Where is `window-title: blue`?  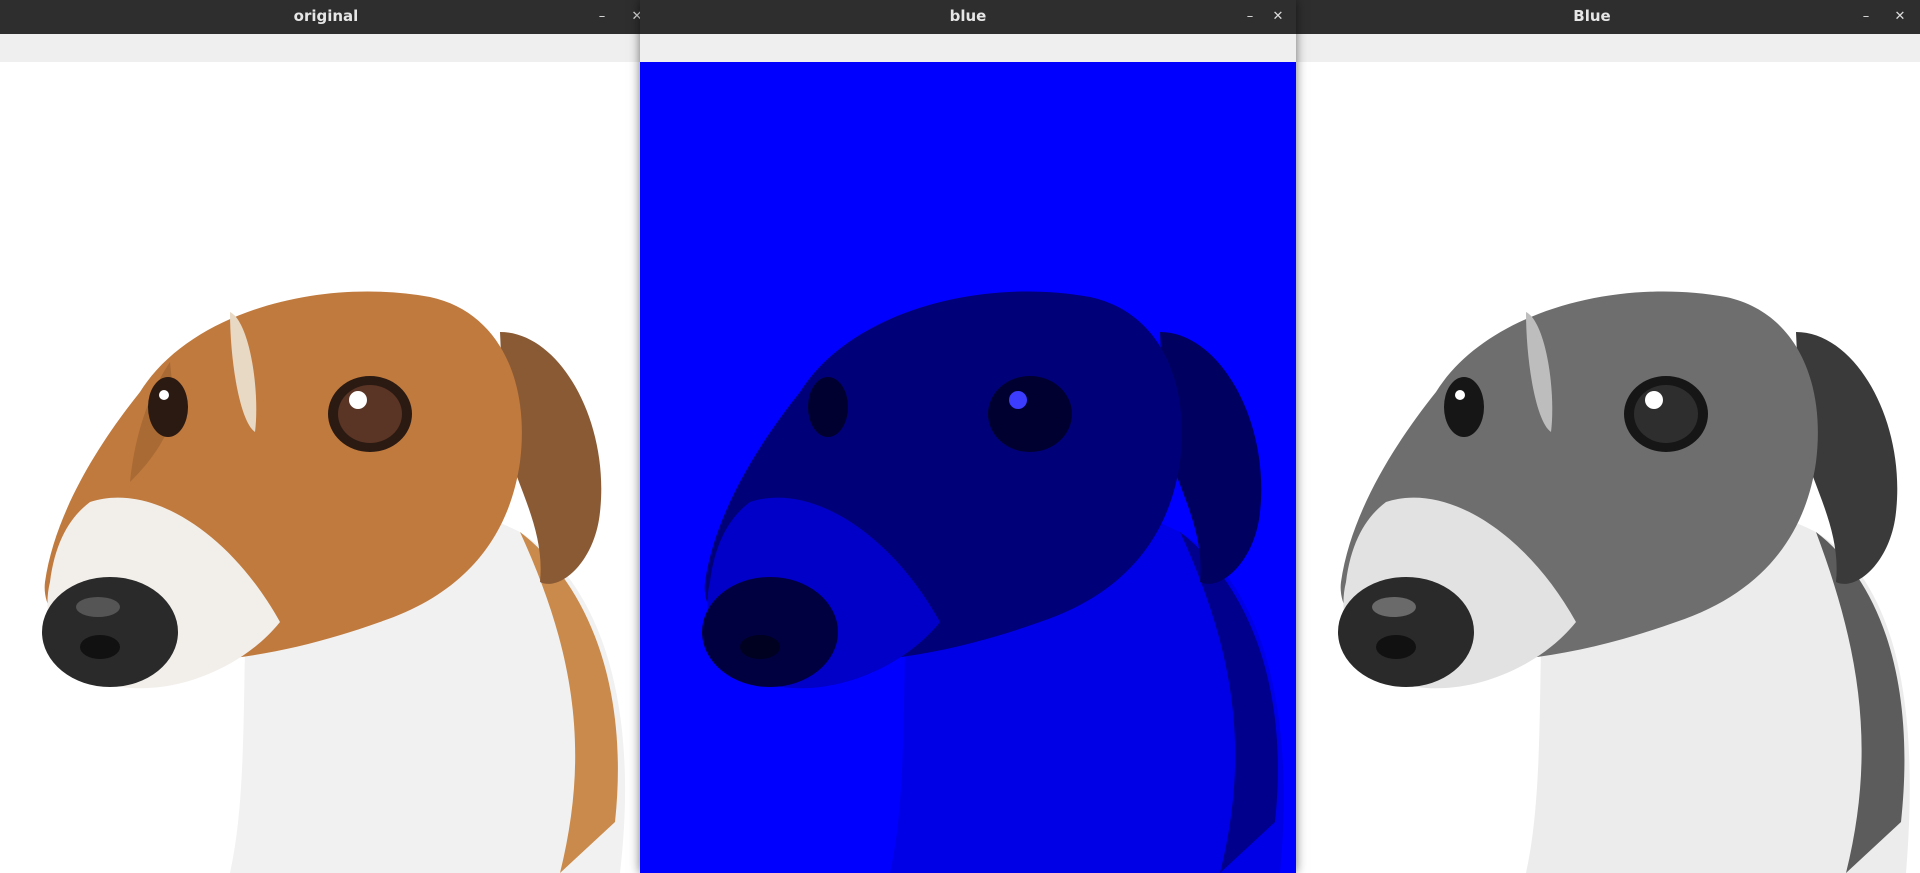 window-title: blue is located at coordinates (968, 16).